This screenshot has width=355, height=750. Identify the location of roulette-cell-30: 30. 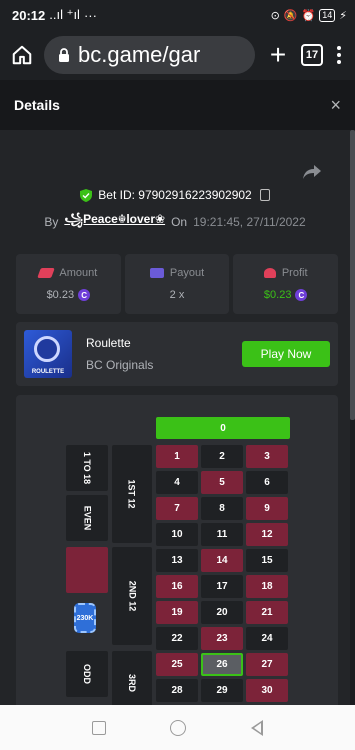
(267, 690).